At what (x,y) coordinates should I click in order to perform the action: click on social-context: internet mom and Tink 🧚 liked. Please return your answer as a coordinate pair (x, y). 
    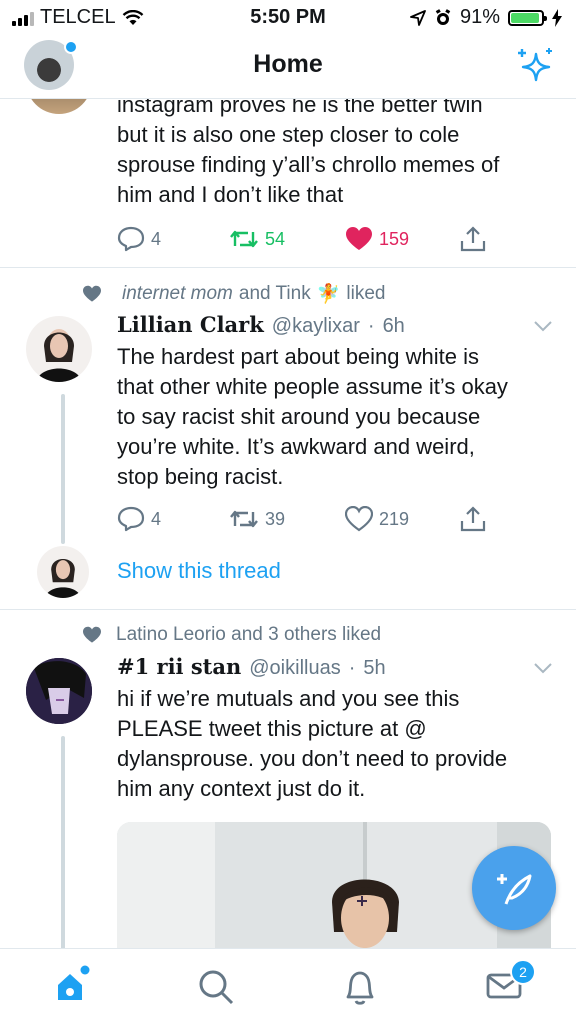
    Looking at the image, I should click on (233, 294).